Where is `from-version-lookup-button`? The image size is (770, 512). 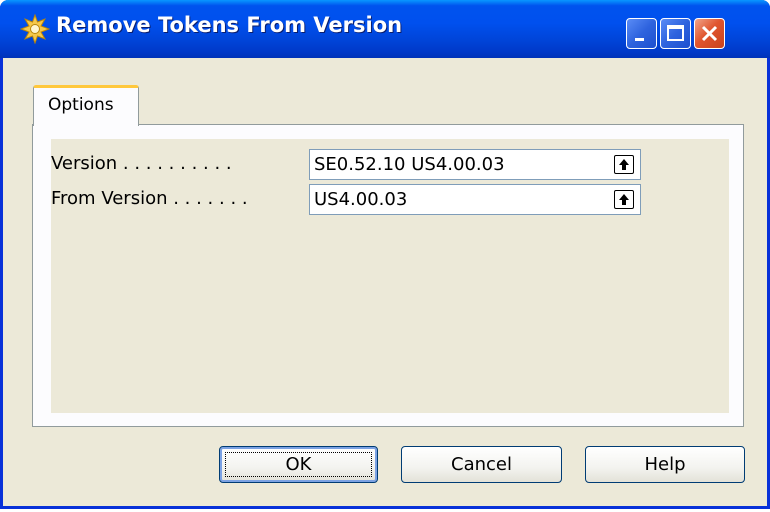
from-version-lookup-button is located at coordinates (624, 199).